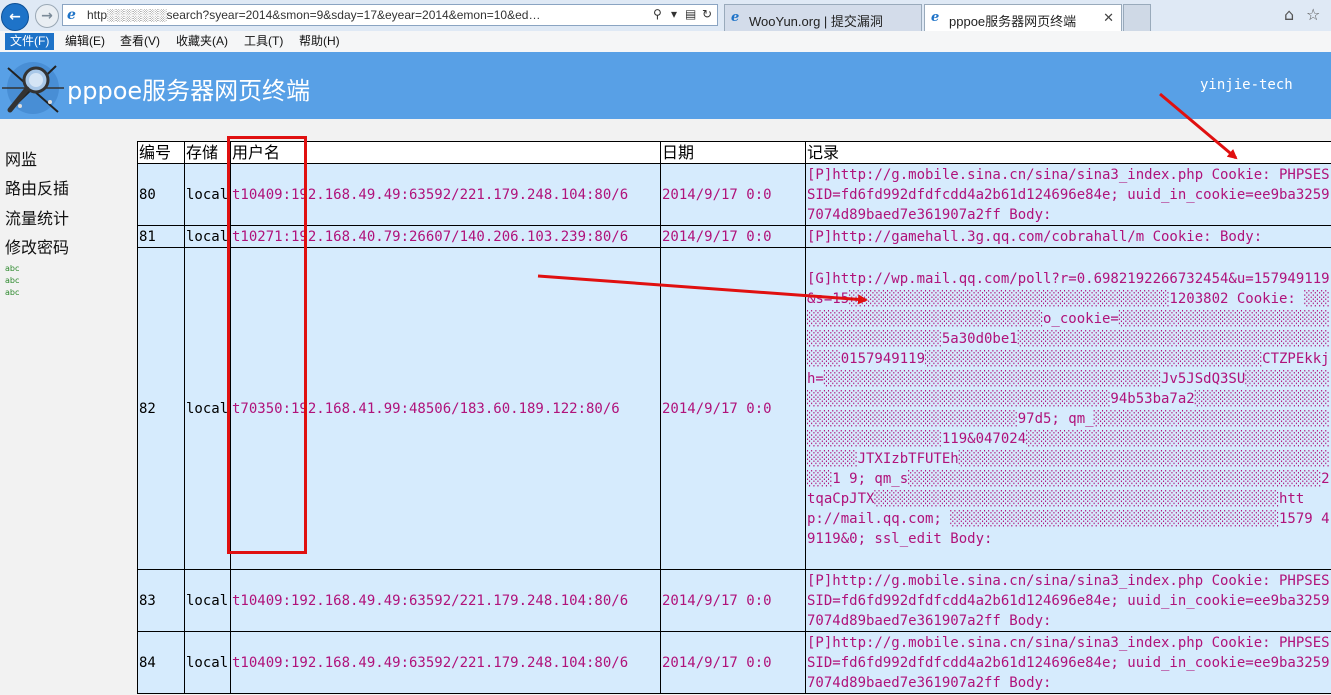  I want to click on column-header-record: 记录, so click(1068, 152).